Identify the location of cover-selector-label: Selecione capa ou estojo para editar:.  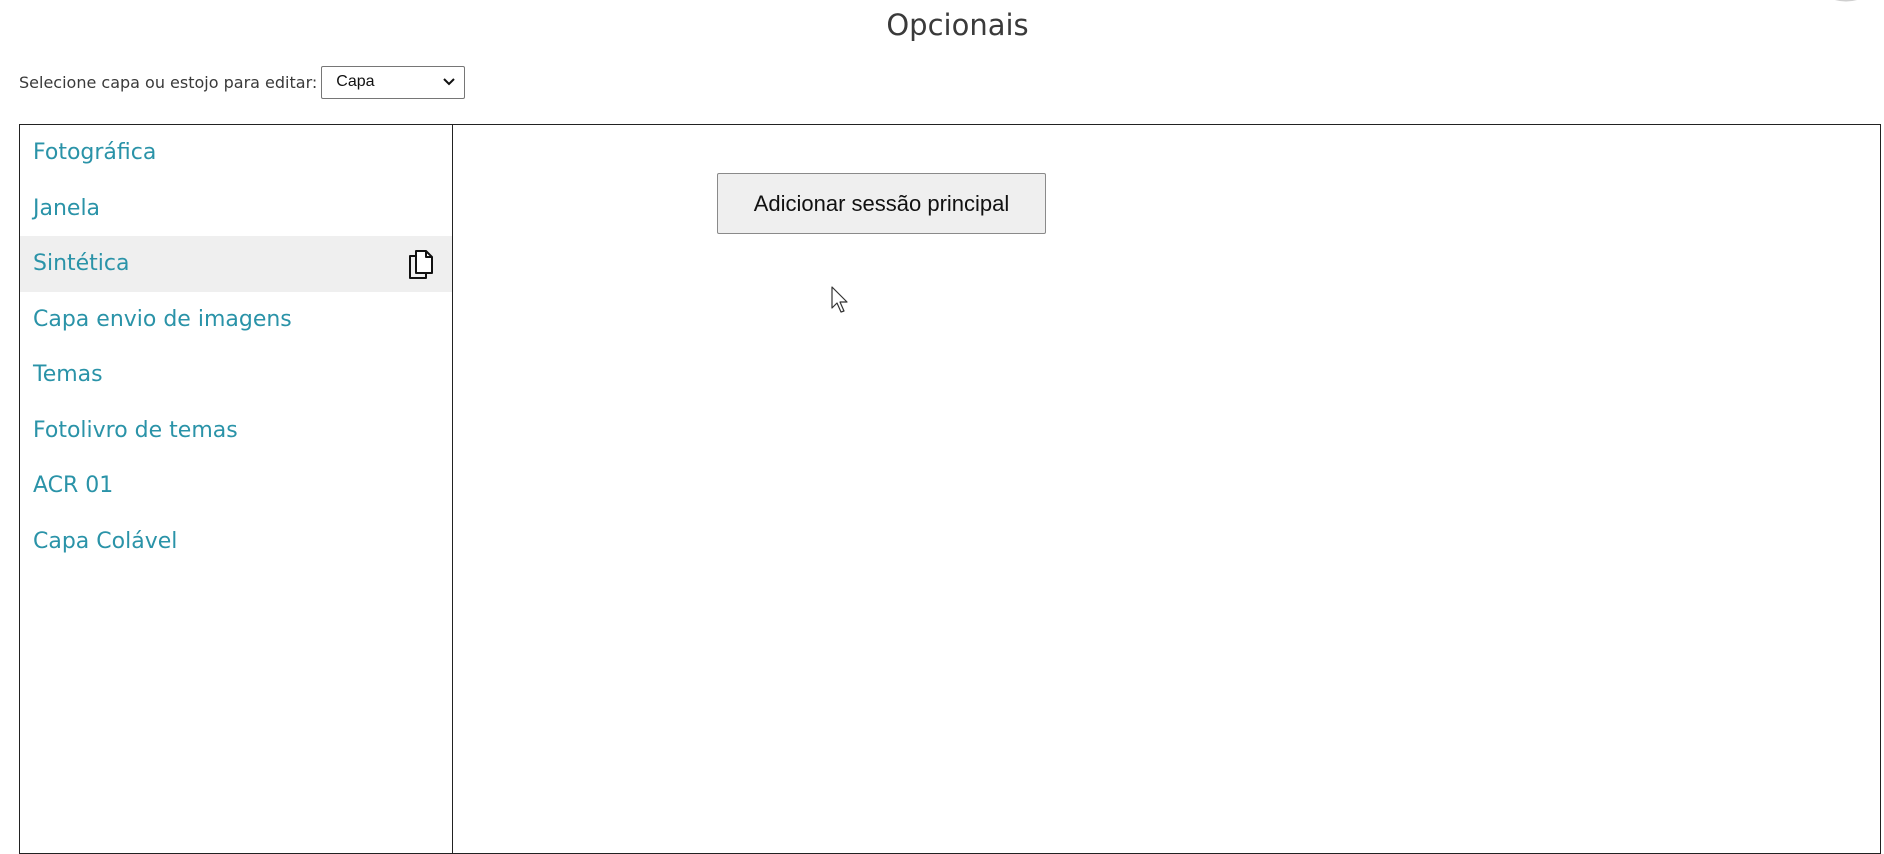
(168, 82).